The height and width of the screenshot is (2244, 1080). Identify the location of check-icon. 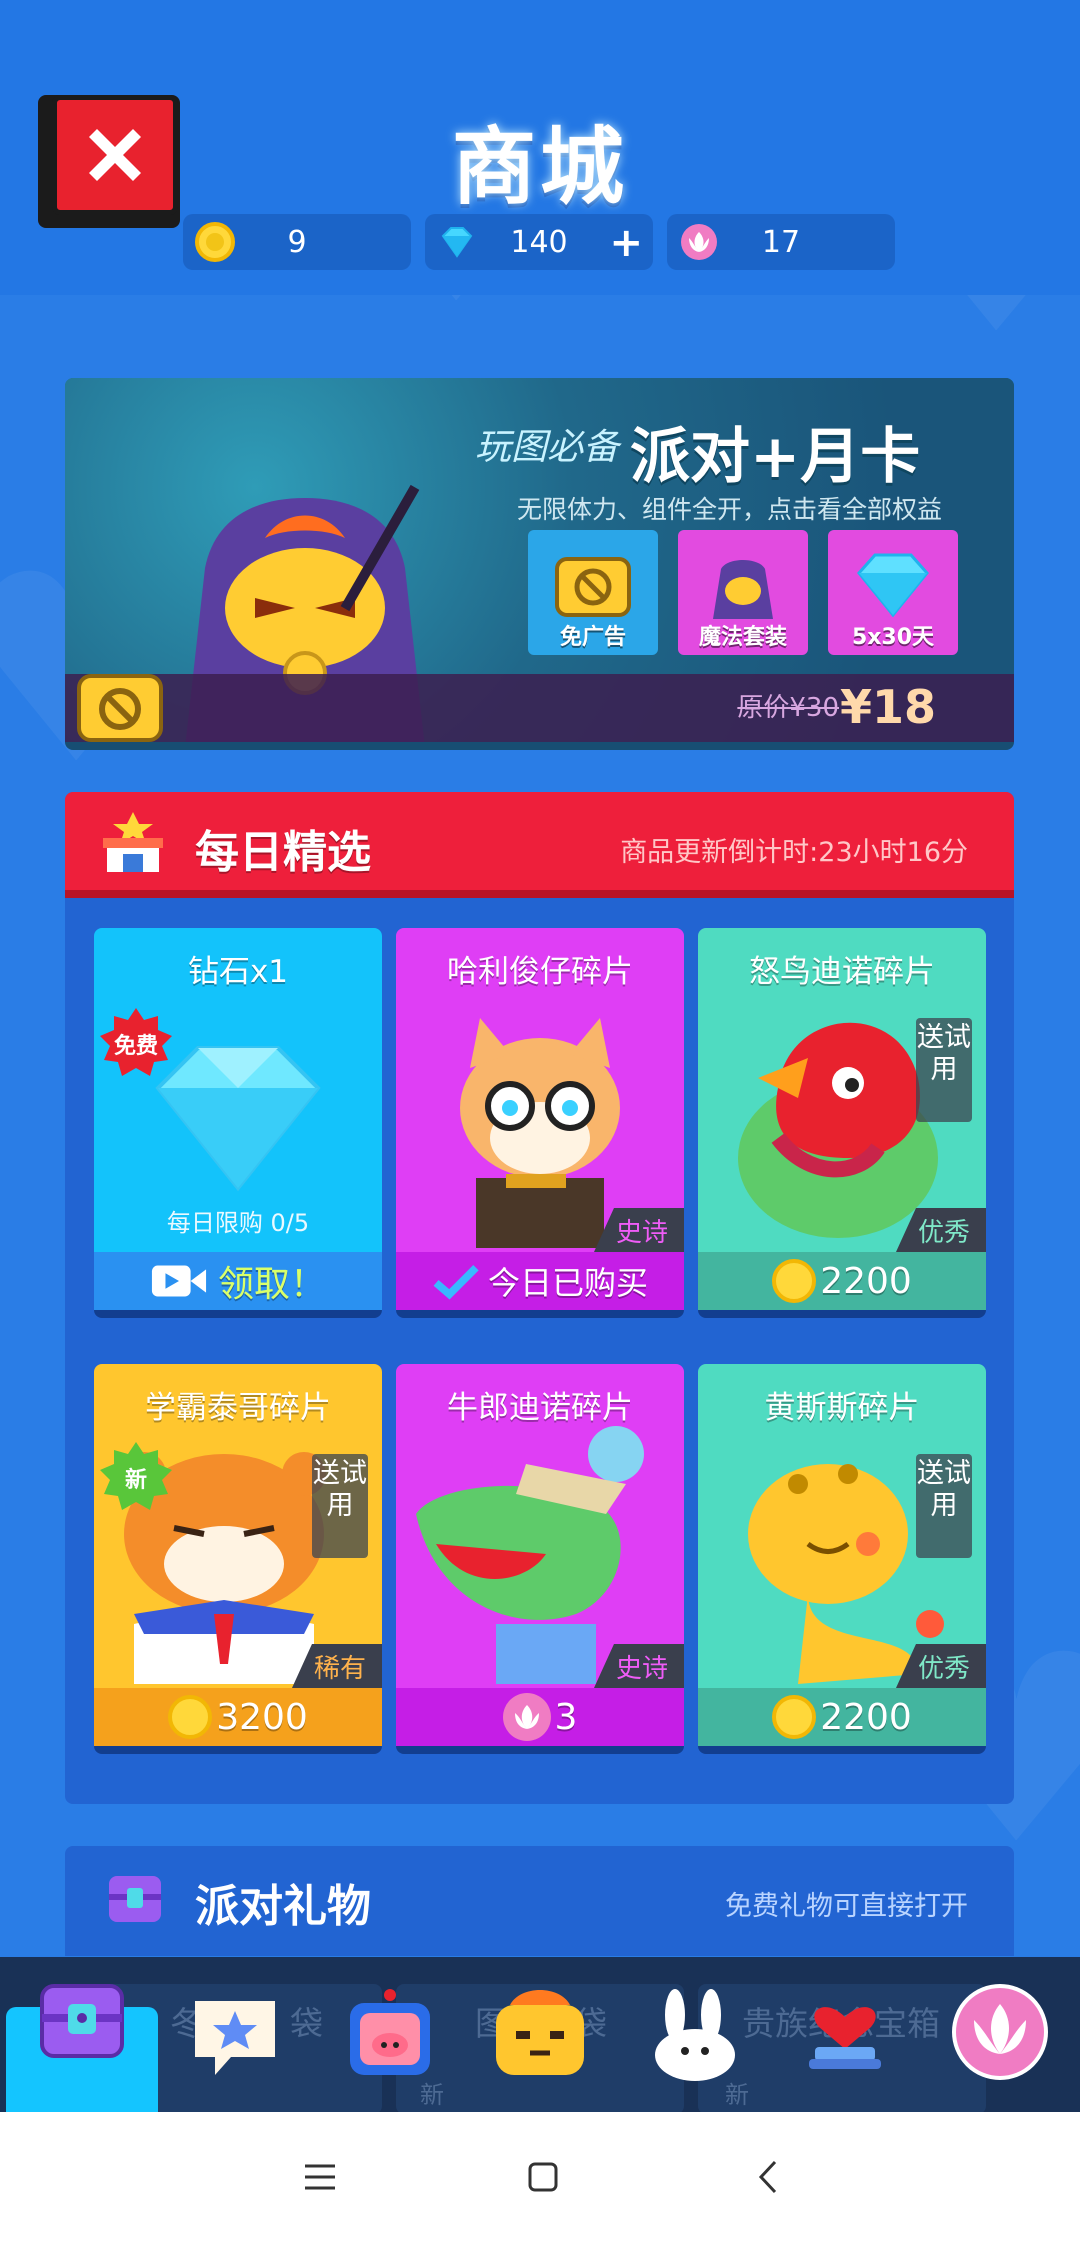
(456, 1282).